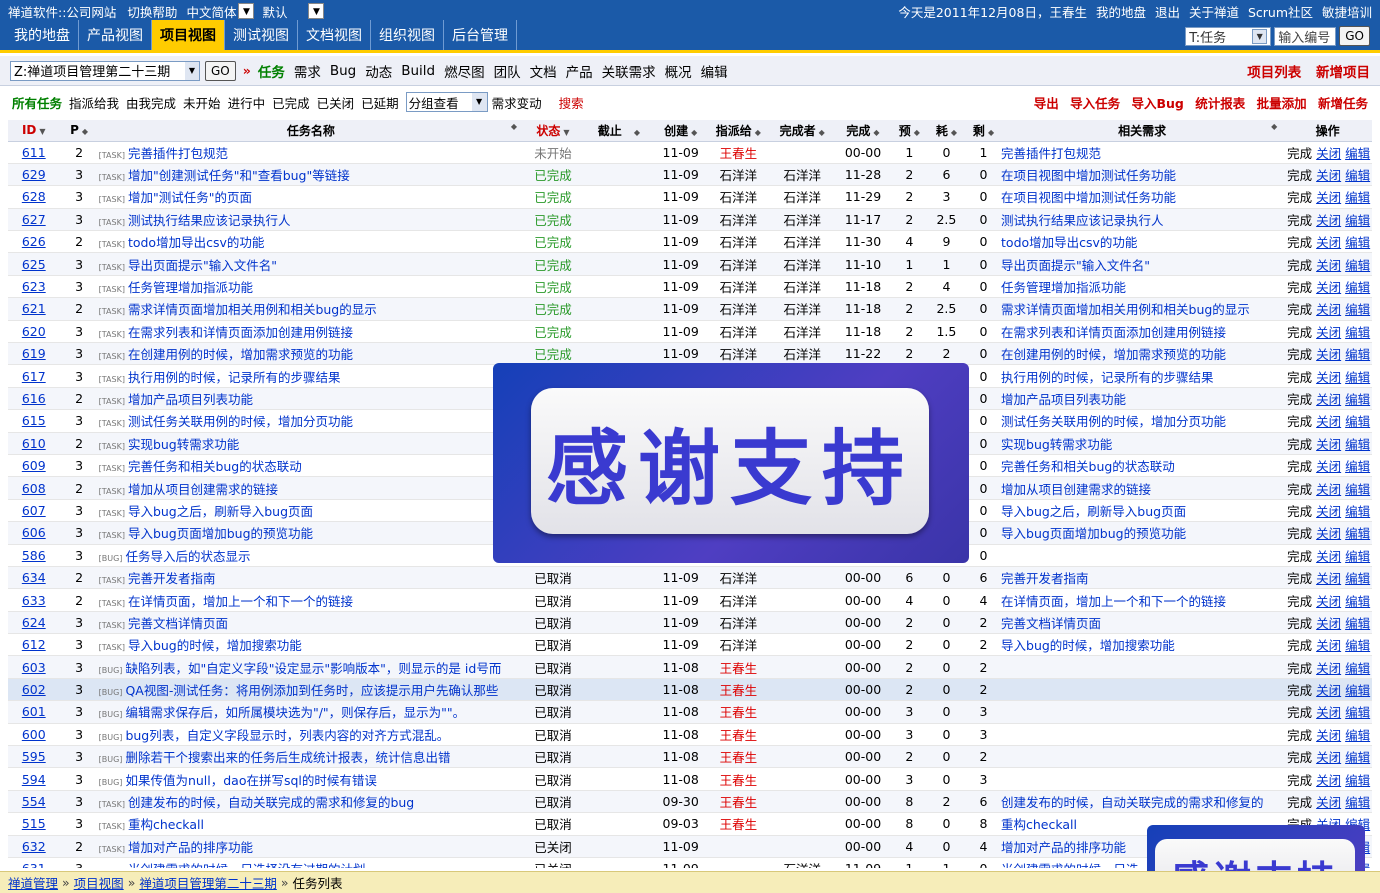  What do you see at coordinates (1056, 444) in the screenshot?
I see `story-link: 实现bug转需求功能` at bounding box center [1056, 444].